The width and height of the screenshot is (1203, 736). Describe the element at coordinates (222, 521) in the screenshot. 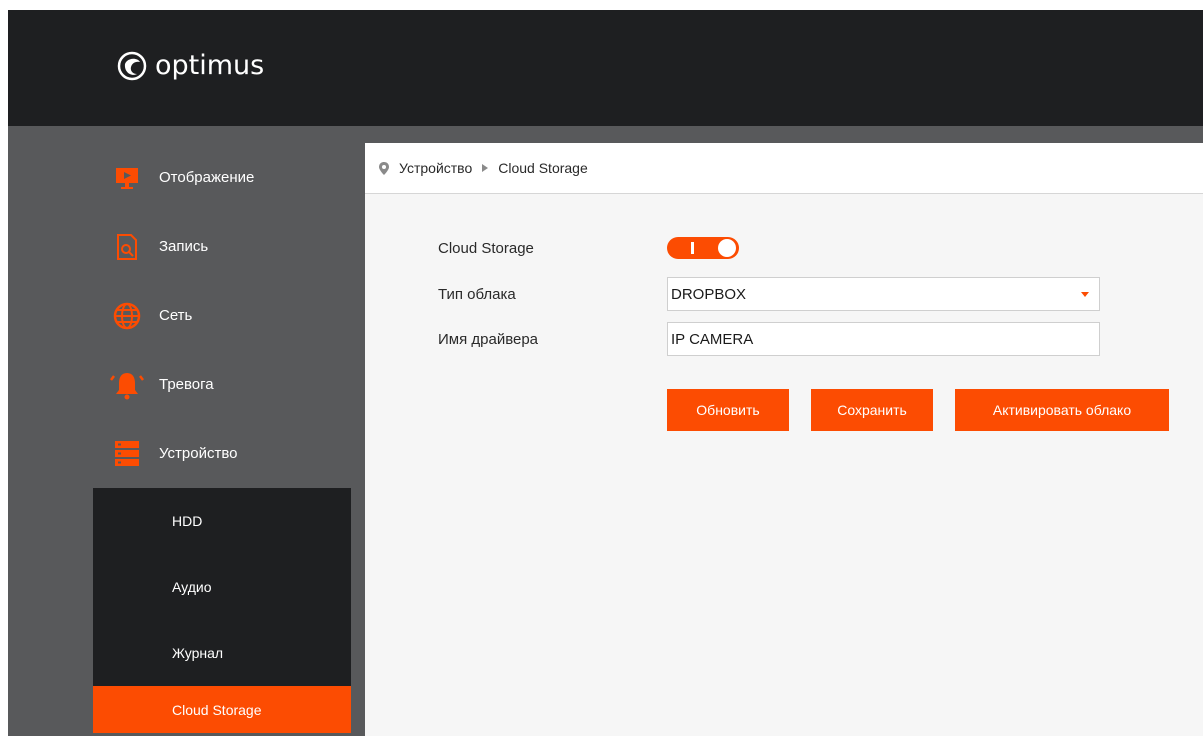

I see `sidebar-subitem-hdd: HDD` at that location.